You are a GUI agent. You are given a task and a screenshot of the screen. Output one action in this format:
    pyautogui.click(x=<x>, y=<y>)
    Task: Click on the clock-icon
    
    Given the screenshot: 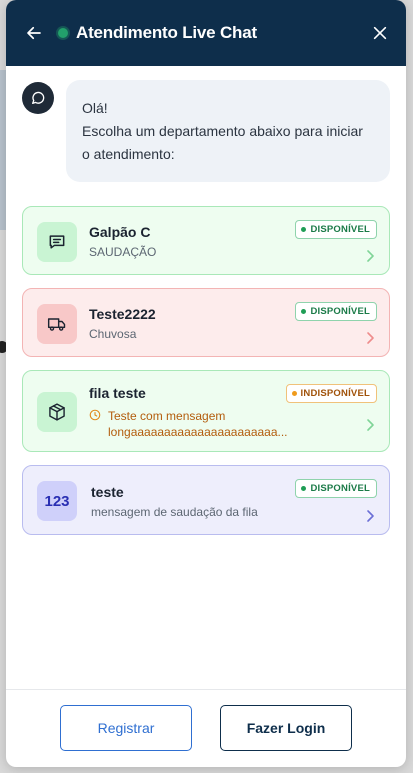 What is the action you would take?
    pyautogui.click(x=95, y=414)
    